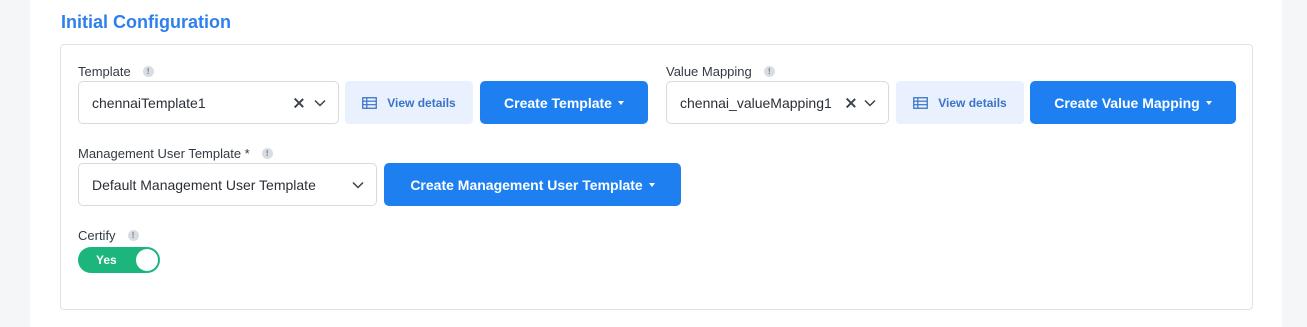 The image size is (1307, 327). I want to click on template-label-group: Template !, so click(116, 71).